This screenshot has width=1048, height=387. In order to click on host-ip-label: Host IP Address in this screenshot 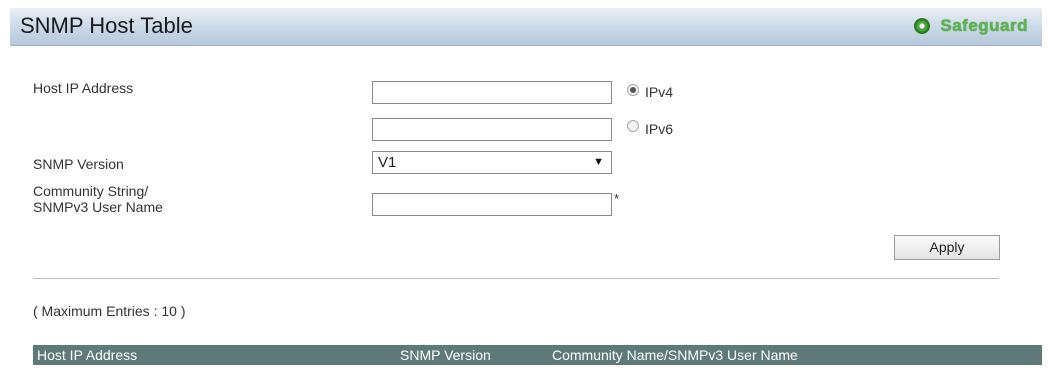, I will do `click(83, 88)`.